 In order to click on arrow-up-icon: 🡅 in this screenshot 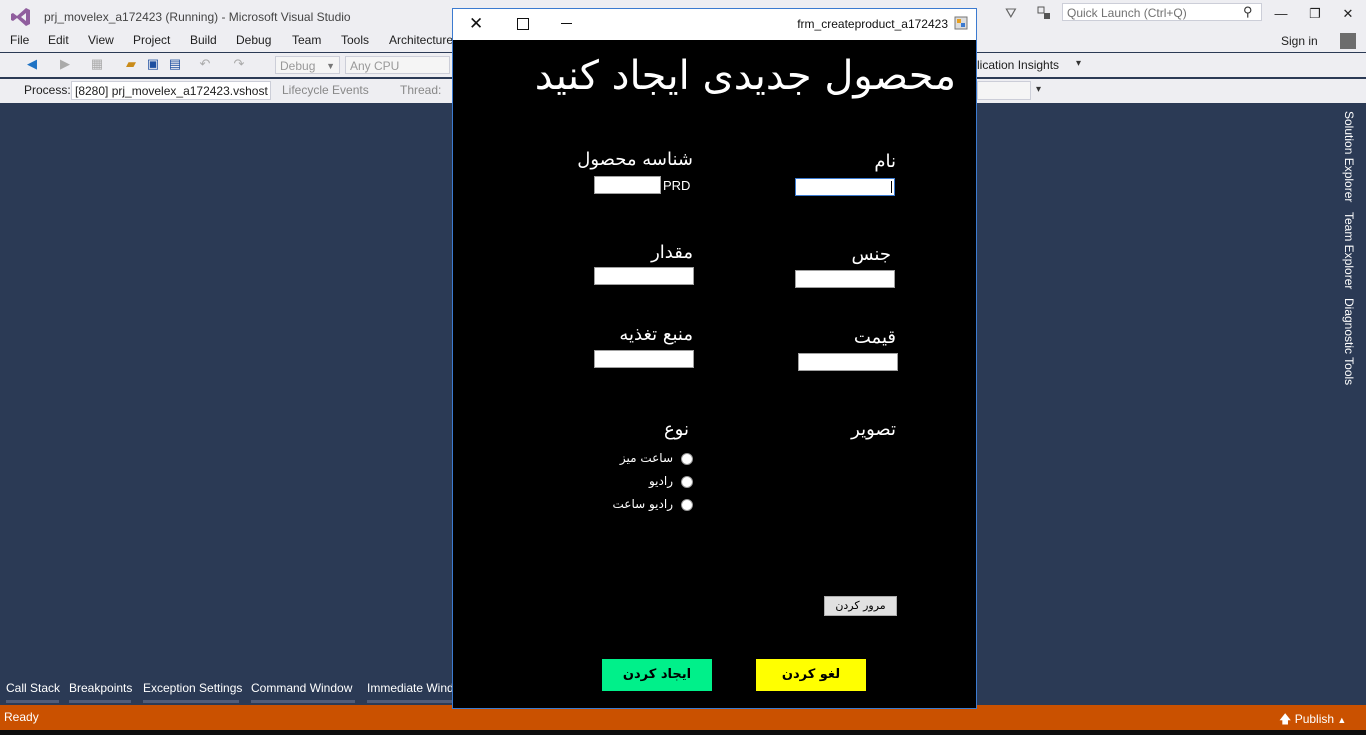, I will do `click(1285, 719)`.